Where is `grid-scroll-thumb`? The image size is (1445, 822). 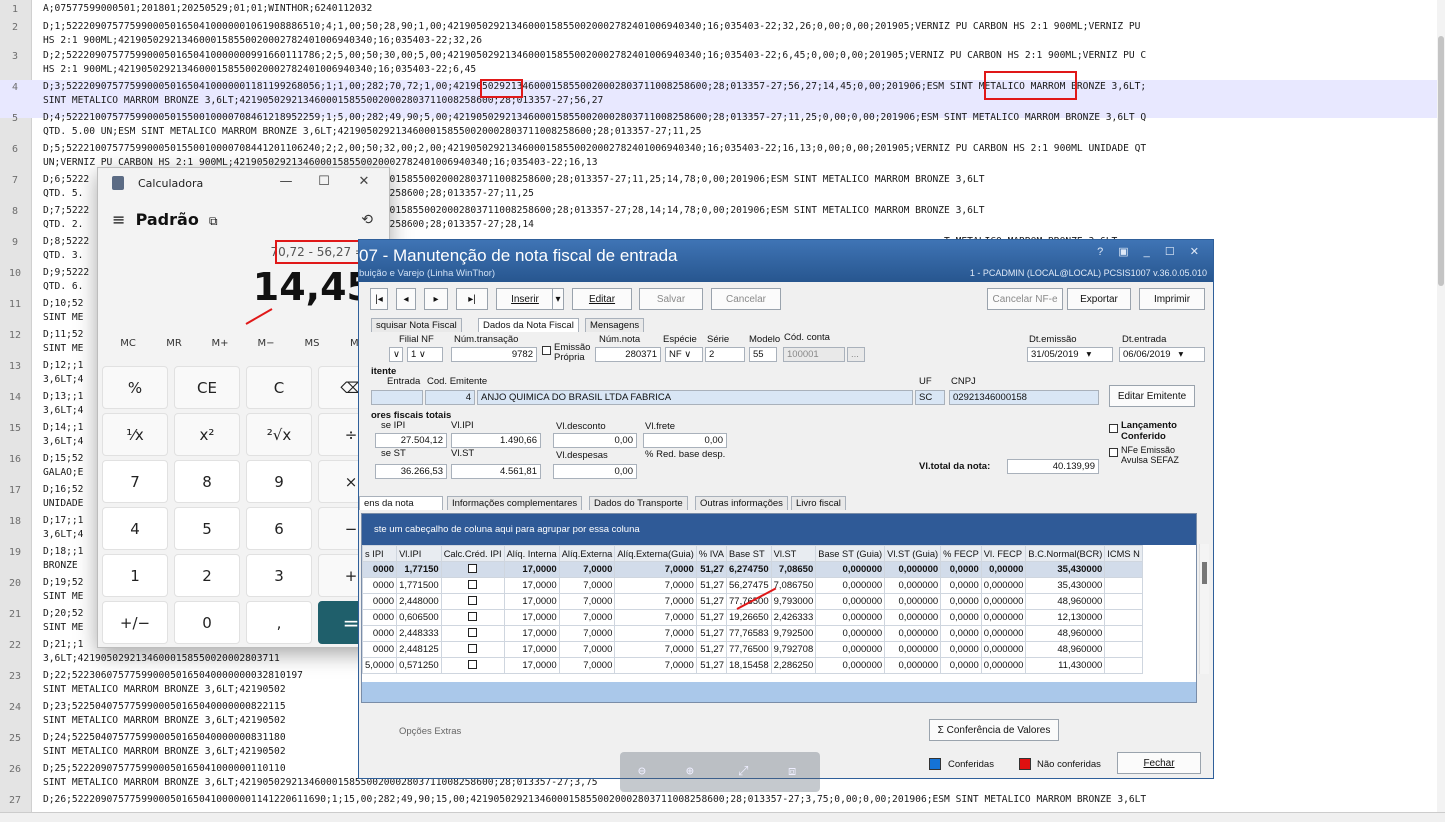 grid-scroll-thumb is located at coordinates (1204, 573).